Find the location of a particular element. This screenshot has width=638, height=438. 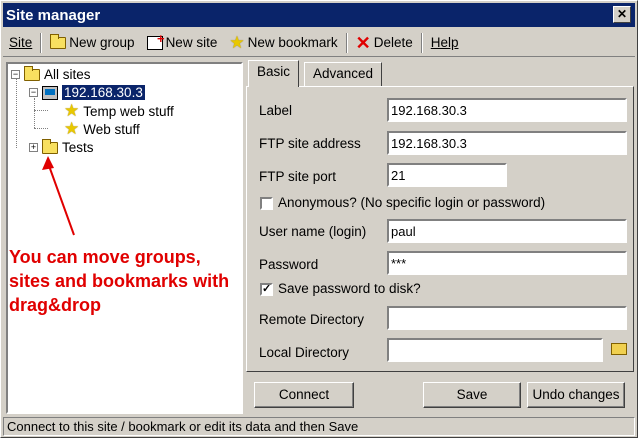

save-button: Save is located at coordinates (472, 395).